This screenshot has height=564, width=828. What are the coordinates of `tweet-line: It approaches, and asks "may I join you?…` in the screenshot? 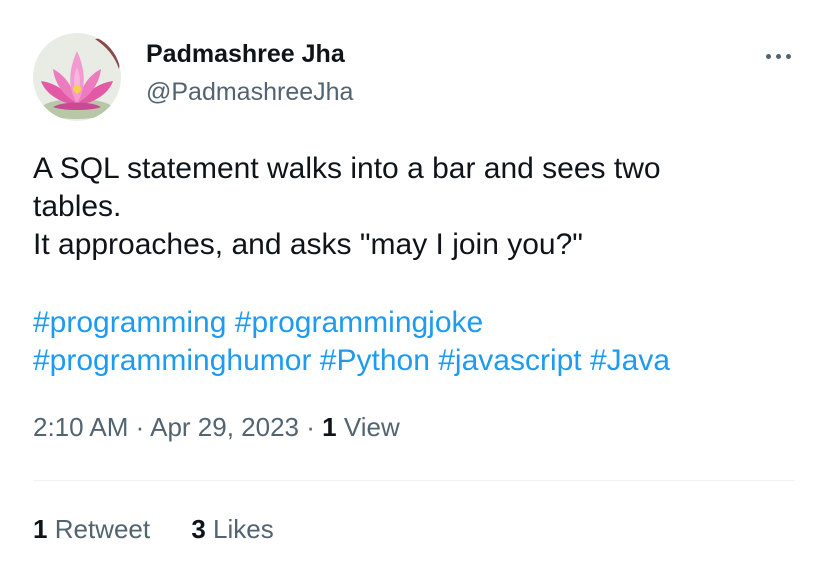 It's located at (308, 244).